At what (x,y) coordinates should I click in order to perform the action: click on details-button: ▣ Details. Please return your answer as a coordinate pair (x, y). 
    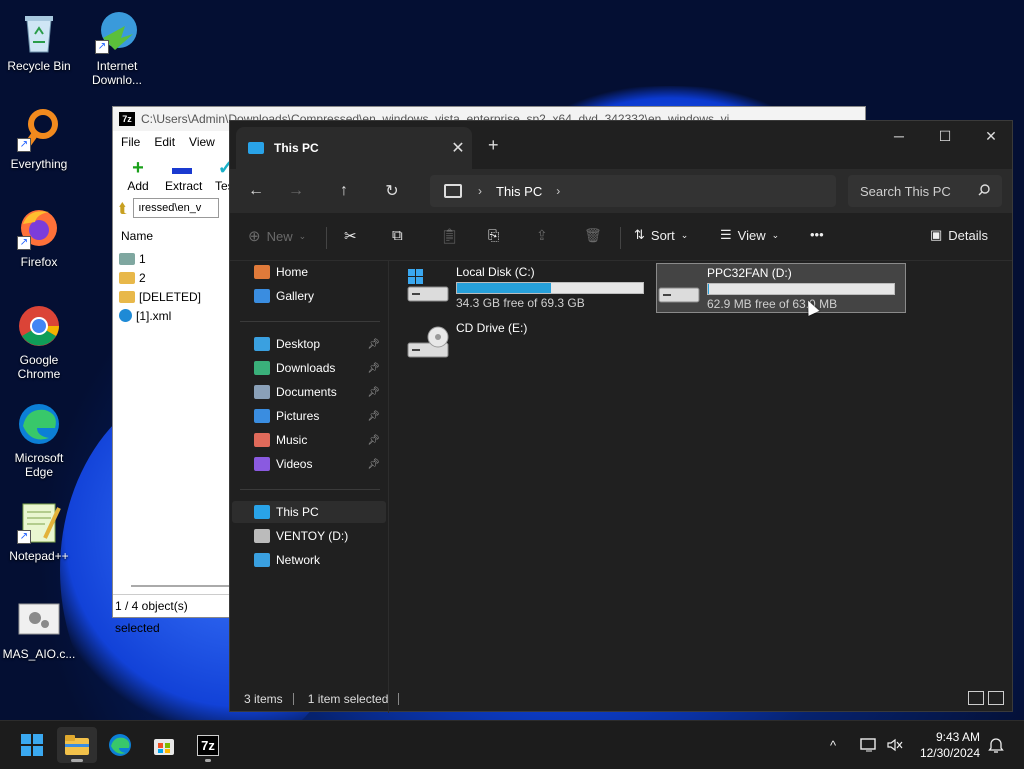
    Looking at the image, I should click on (959, 235).